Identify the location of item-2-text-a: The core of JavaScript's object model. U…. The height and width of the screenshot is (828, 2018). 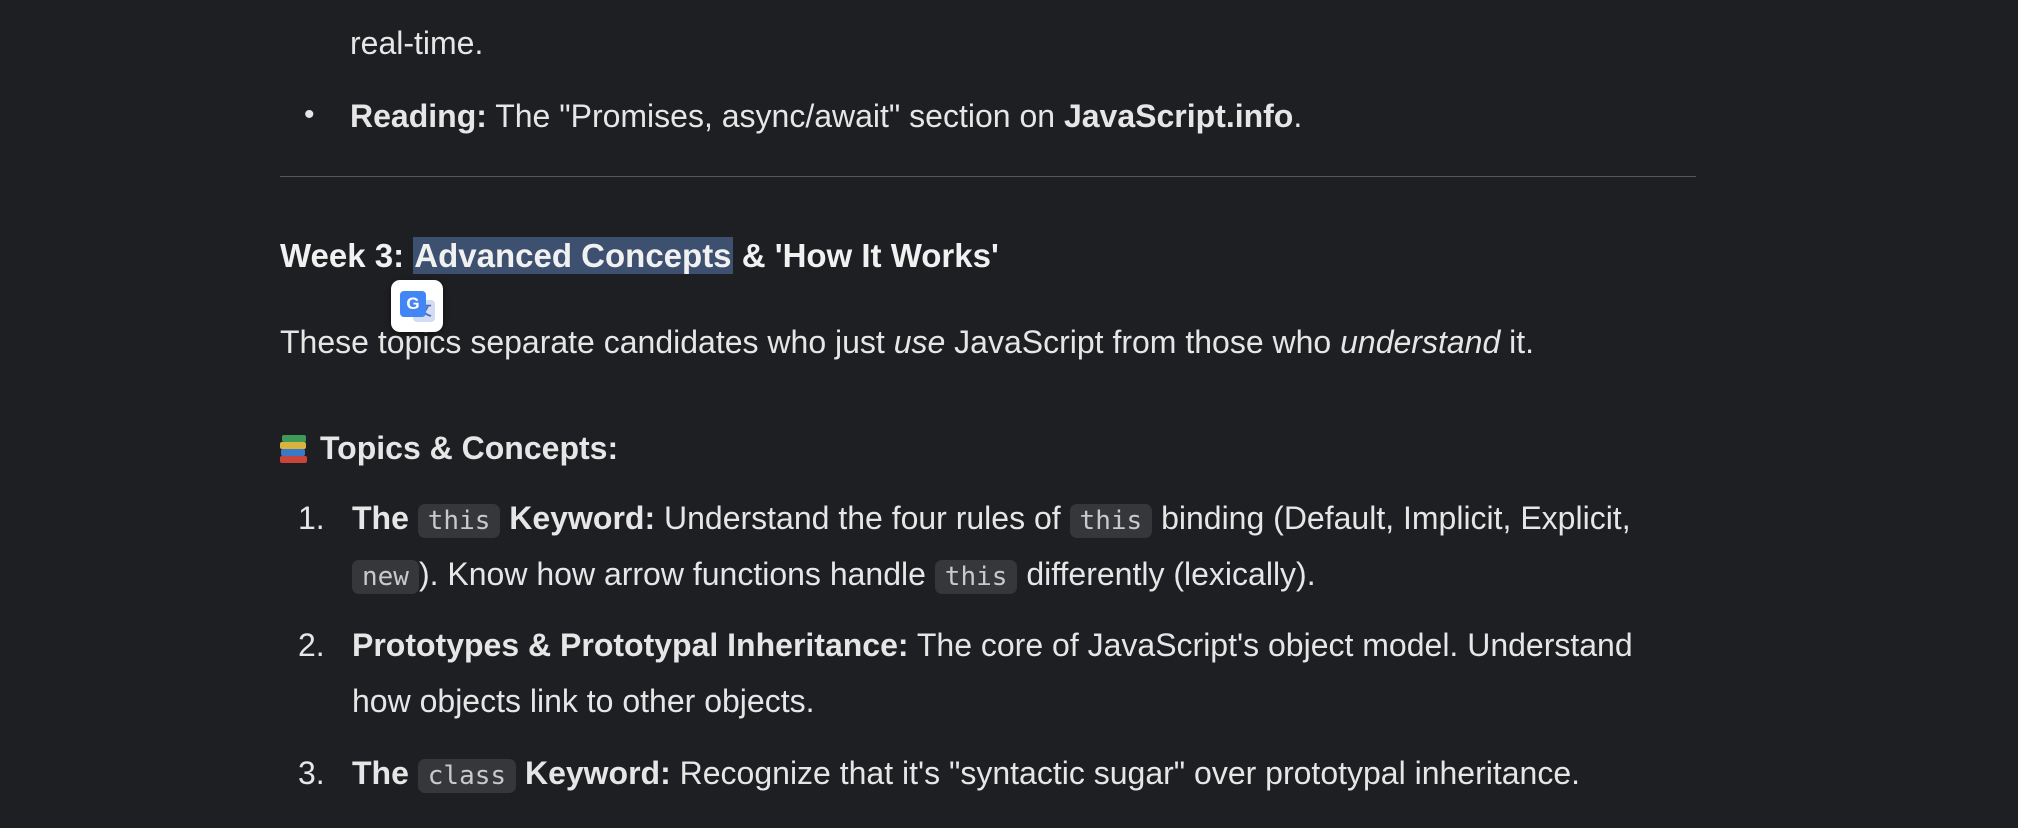
(1270, 645).